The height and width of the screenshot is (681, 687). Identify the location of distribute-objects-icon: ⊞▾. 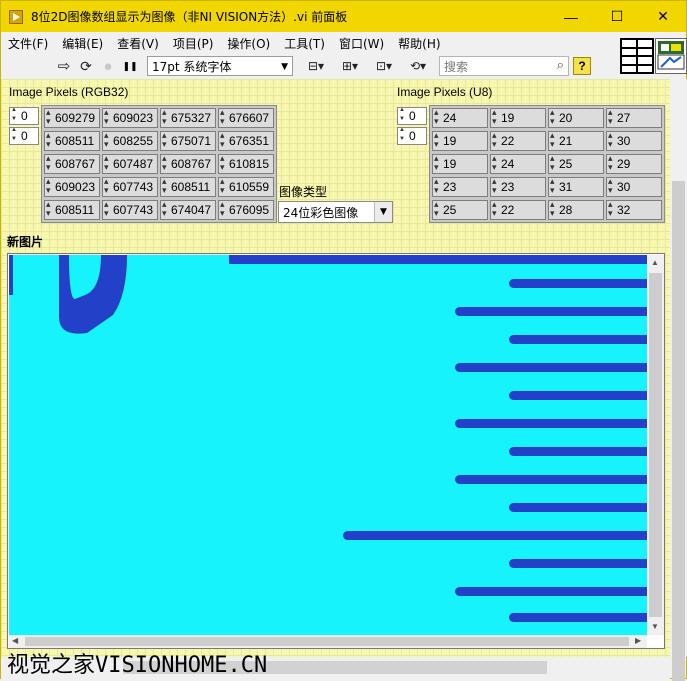
(350, 66).